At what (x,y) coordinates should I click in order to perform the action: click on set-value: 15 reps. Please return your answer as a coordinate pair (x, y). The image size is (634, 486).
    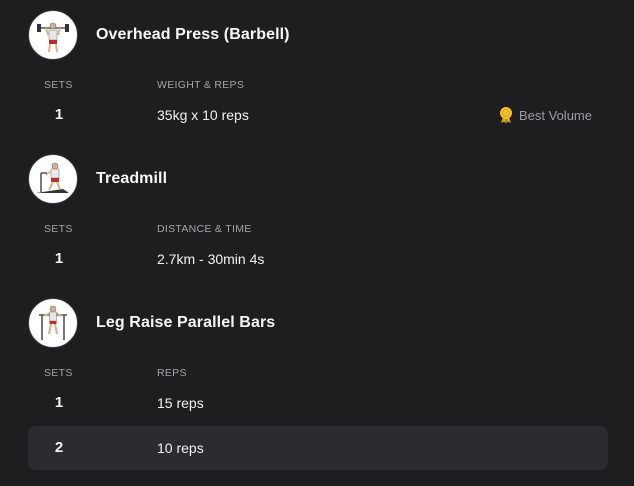
    Looking at the image, I should click on (180, 403).